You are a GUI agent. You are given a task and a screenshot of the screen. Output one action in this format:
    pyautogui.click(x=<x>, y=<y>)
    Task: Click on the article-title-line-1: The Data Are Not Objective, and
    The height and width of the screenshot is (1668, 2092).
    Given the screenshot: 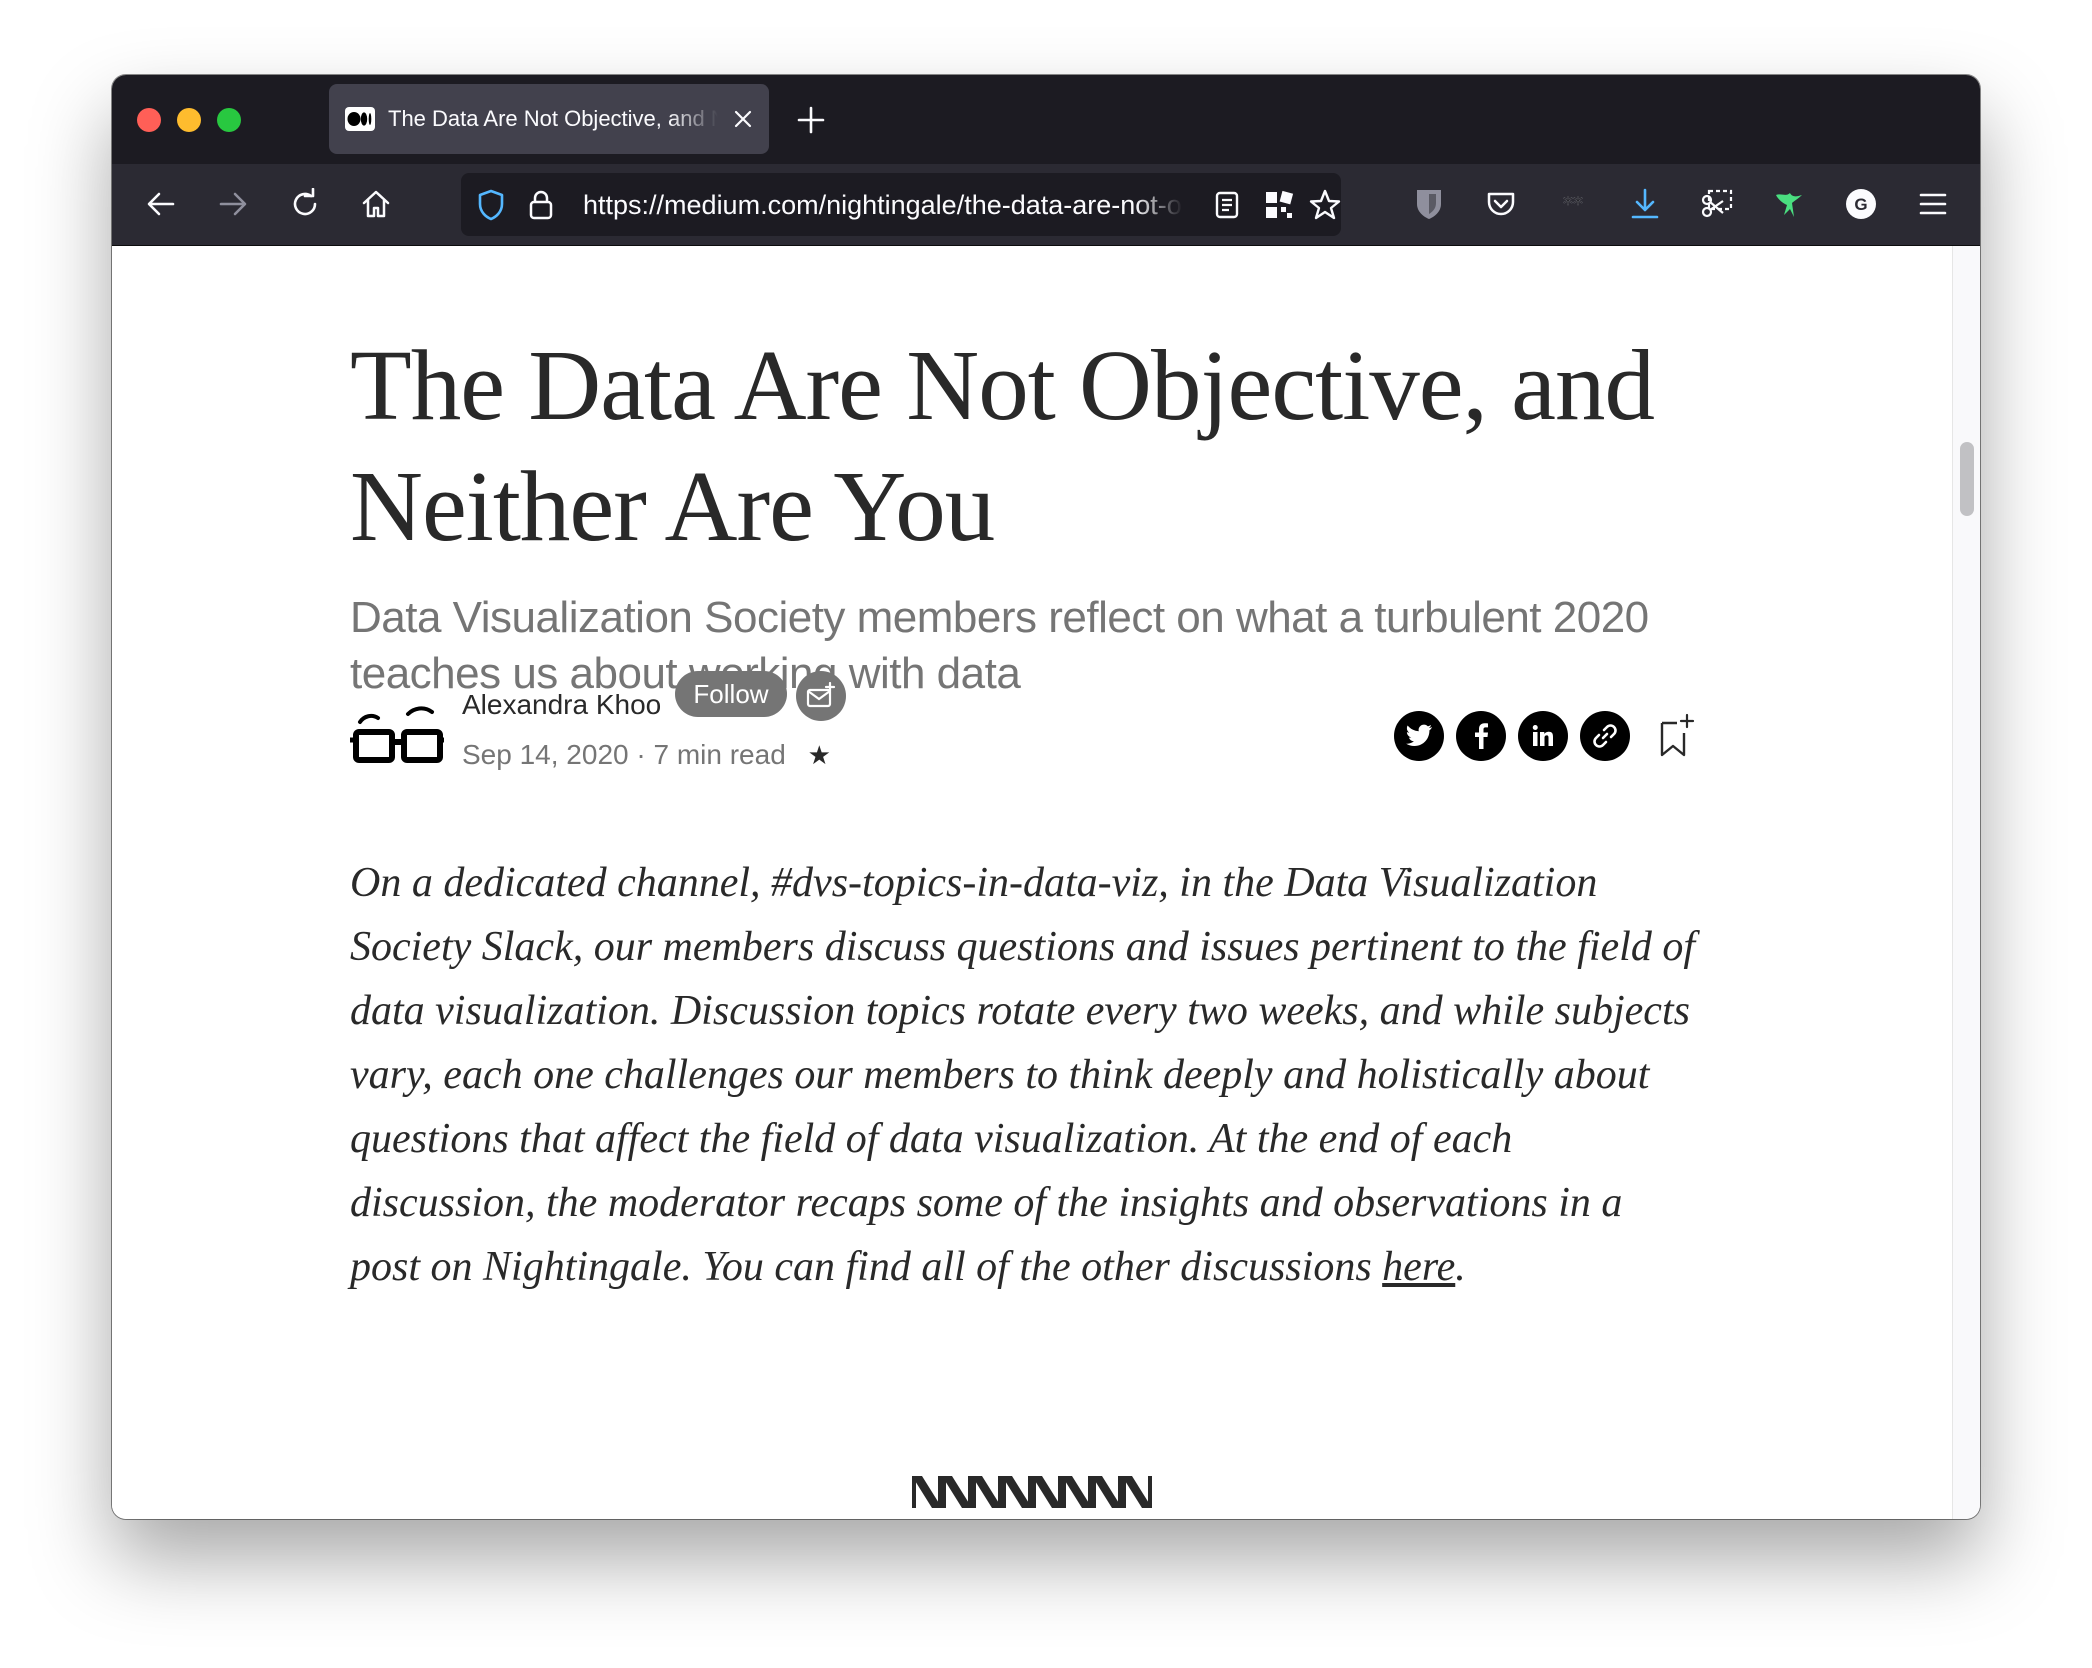 What is the action you would take?
    pyautogui.click(x=1002, y=385)
    